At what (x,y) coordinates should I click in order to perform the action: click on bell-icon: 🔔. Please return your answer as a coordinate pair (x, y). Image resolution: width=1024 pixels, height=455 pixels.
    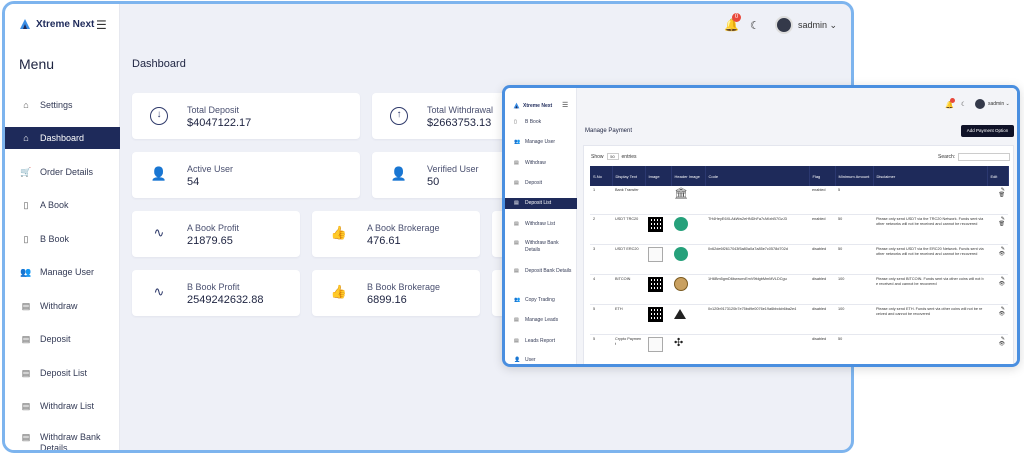
    Looking at the image, I should click on (950, 103).